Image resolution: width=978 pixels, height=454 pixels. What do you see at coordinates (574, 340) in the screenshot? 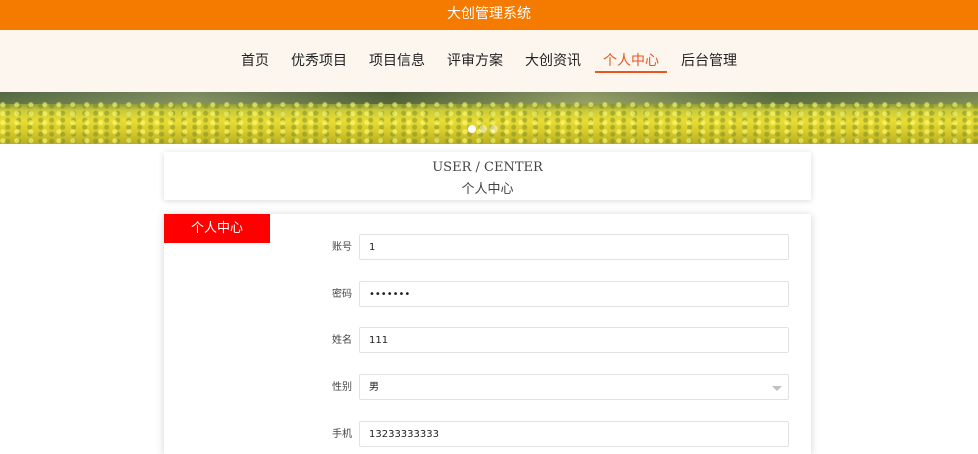
I see `name-field: 111` at bounding box center [574, 340].